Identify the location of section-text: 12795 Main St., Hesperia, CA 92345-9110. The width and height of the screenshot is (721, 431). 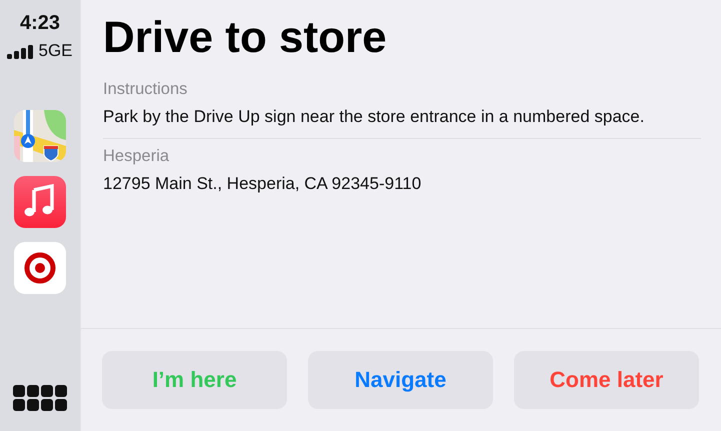
(262, 184).